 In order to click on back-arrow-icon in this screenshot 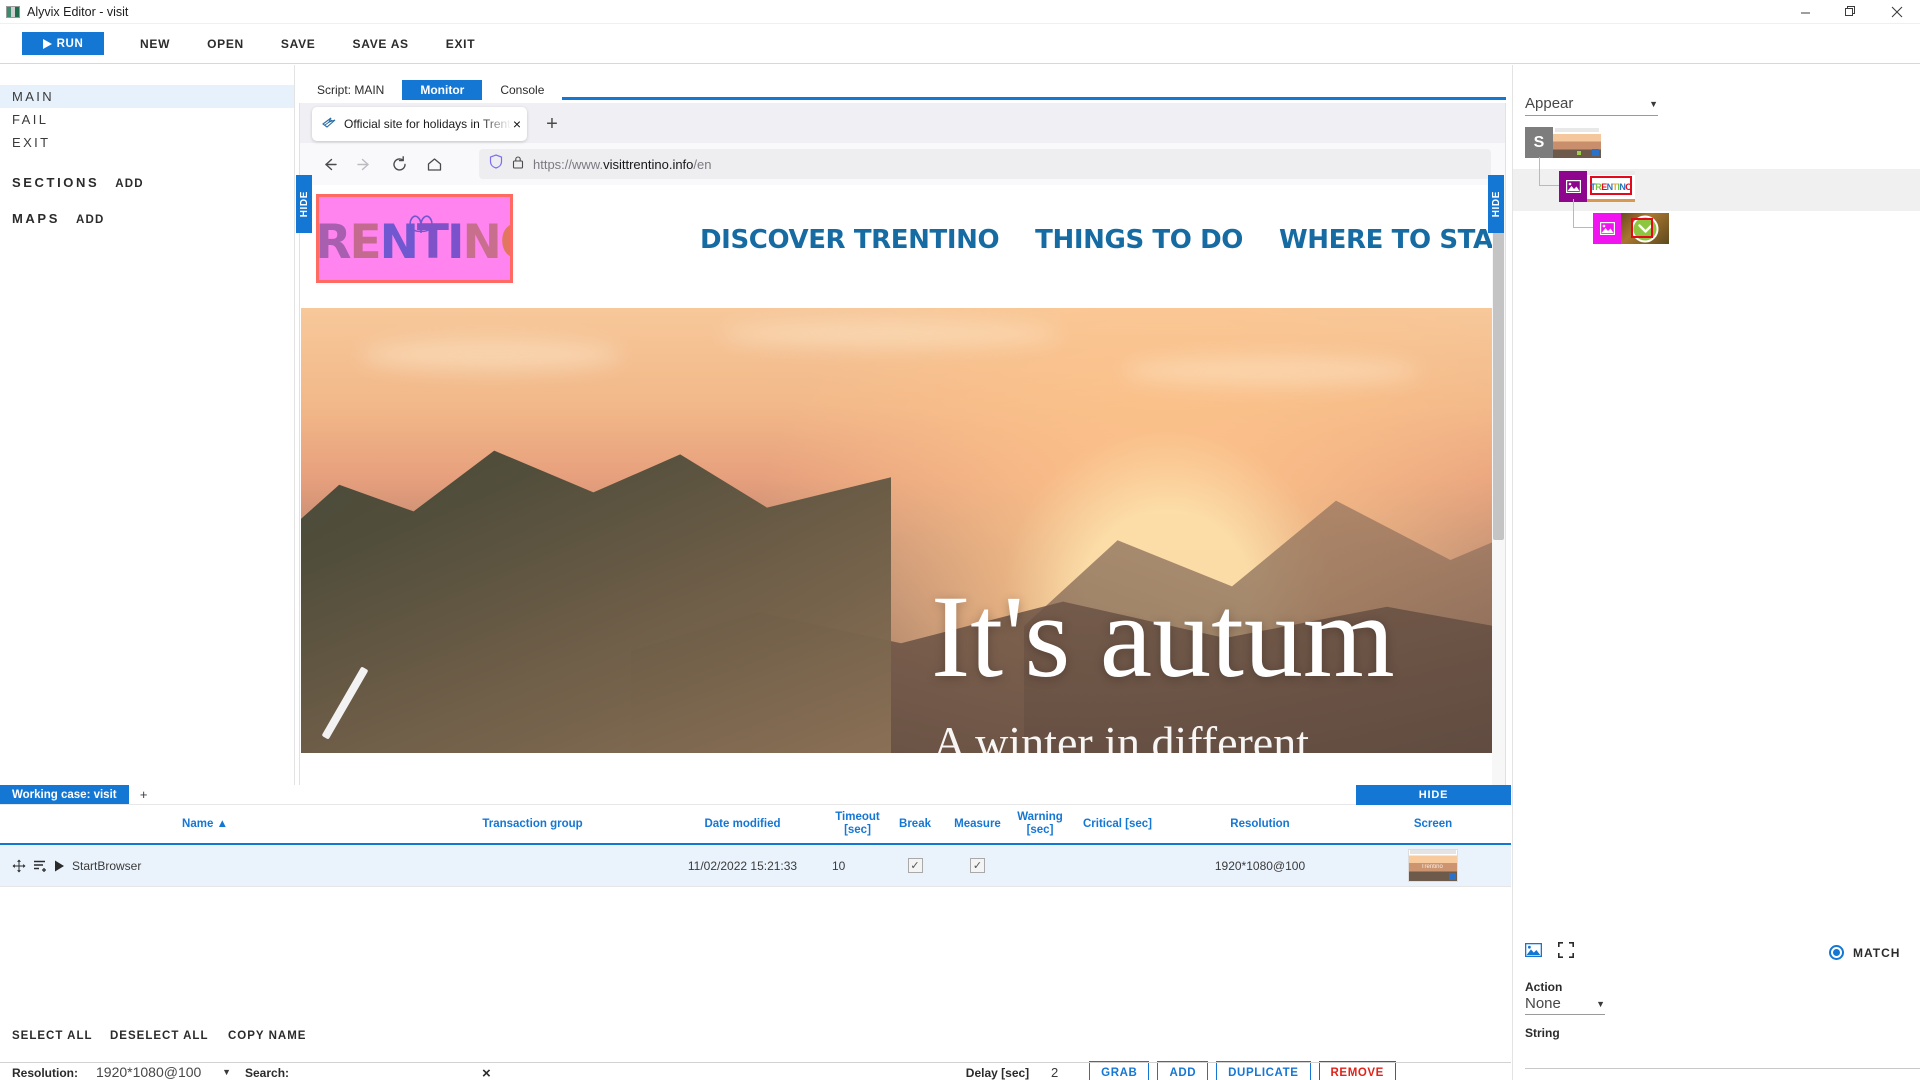, I will do `click(329, 164)`.